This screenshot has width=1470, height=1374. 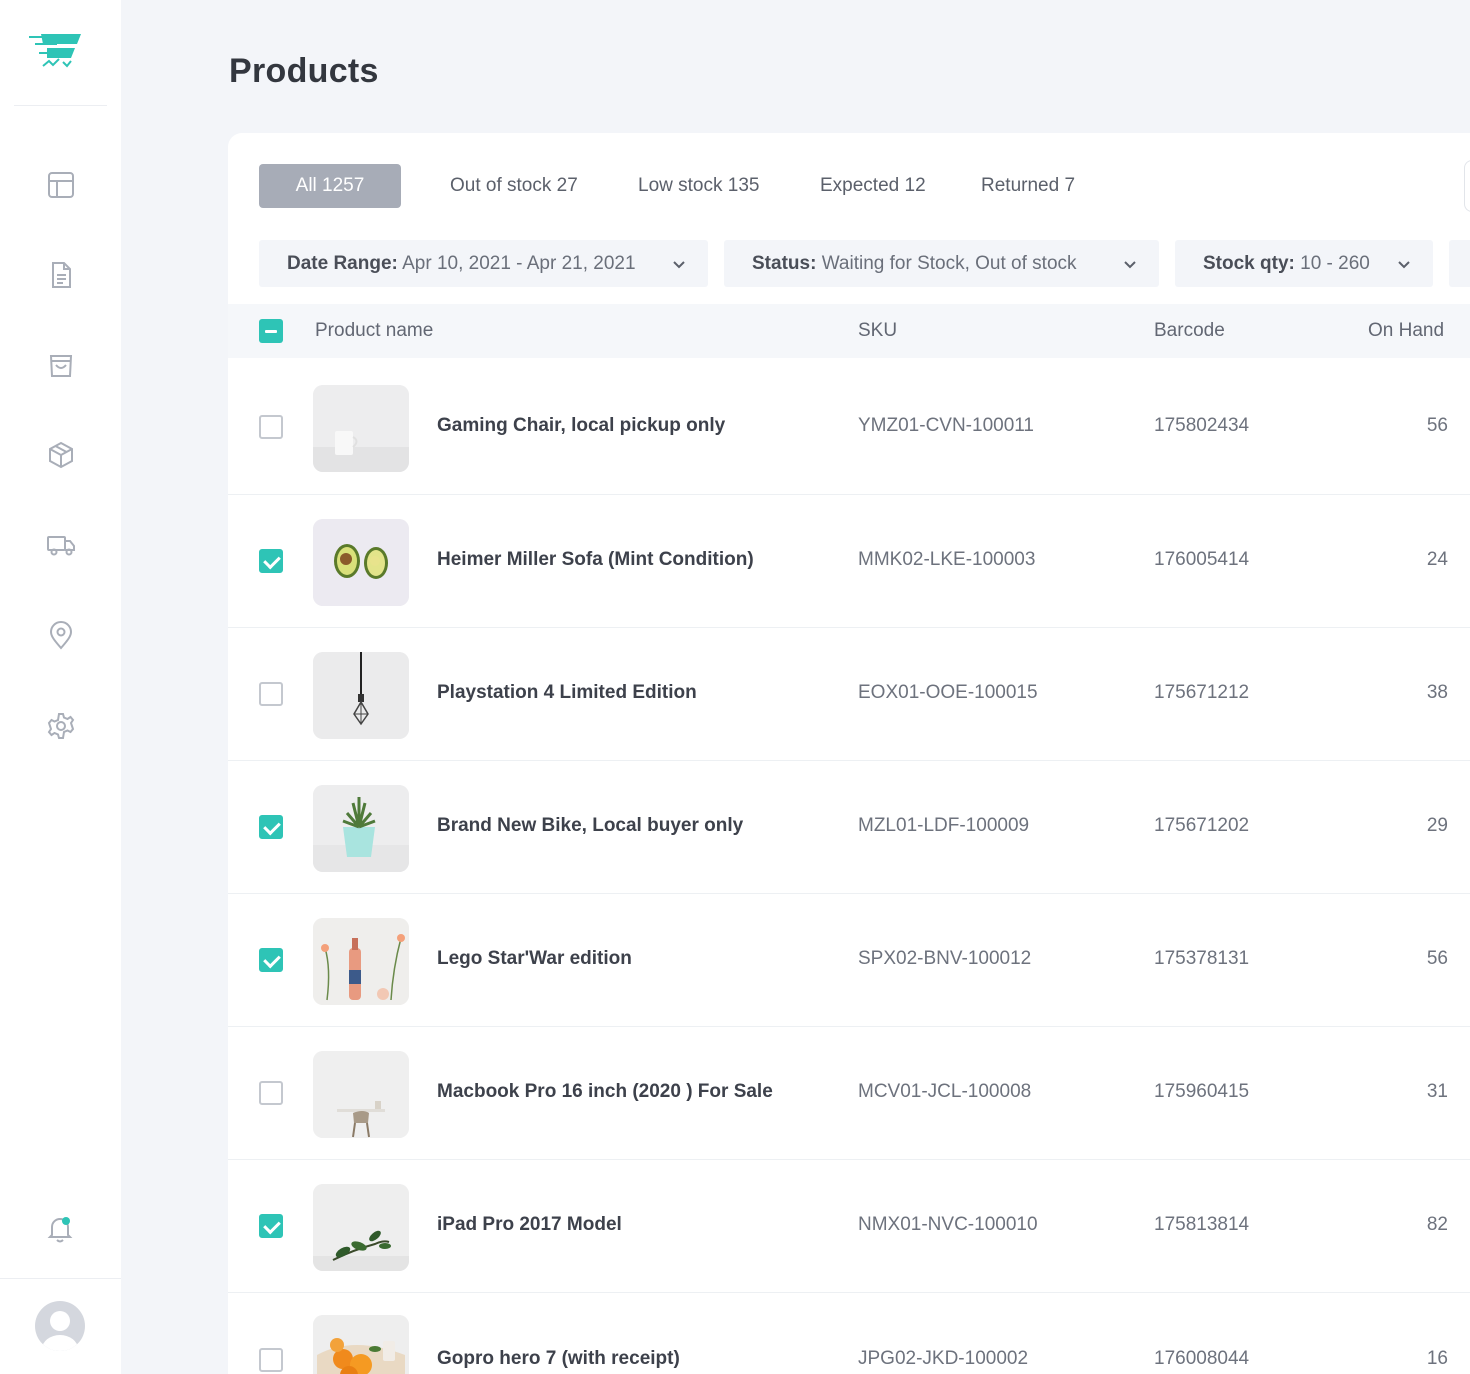 I want to click on dashboard-icon, so click(x=61, y=185).